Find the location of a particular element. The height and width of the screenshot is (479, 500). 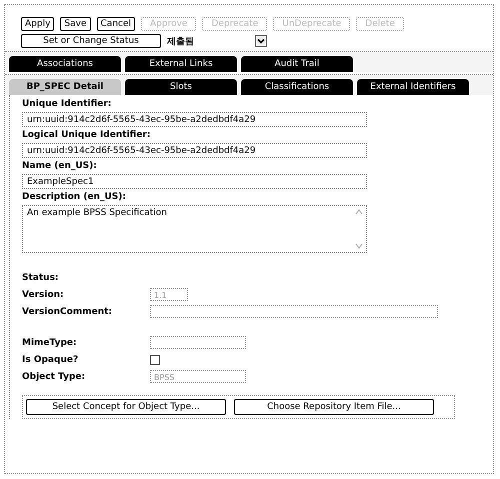

property-label: MimeType: is located at coordinates (50, 343).